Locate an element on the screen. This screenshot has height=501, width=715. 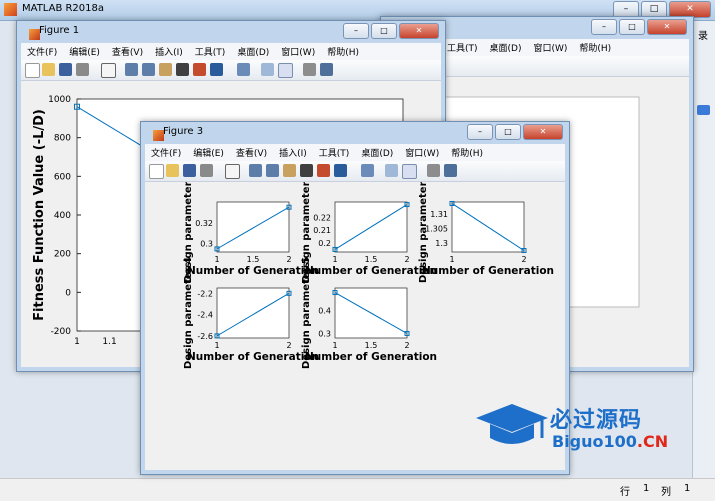
figure1-title: Figure 1 is located at coordinates (59, 30).